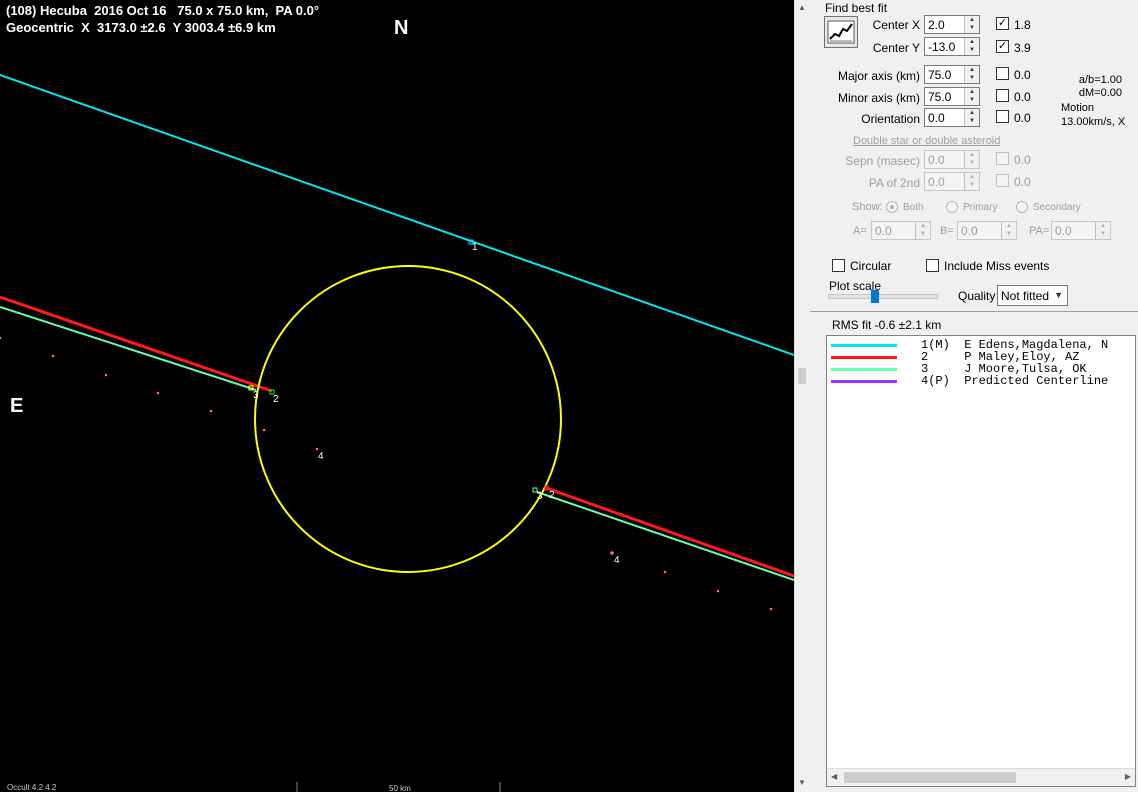 This screenshot has height=792, width=1138. Describe the element at coordinates (1002, 23) in the screenshot. I see `center-x-checkbox: ✓` at that location.